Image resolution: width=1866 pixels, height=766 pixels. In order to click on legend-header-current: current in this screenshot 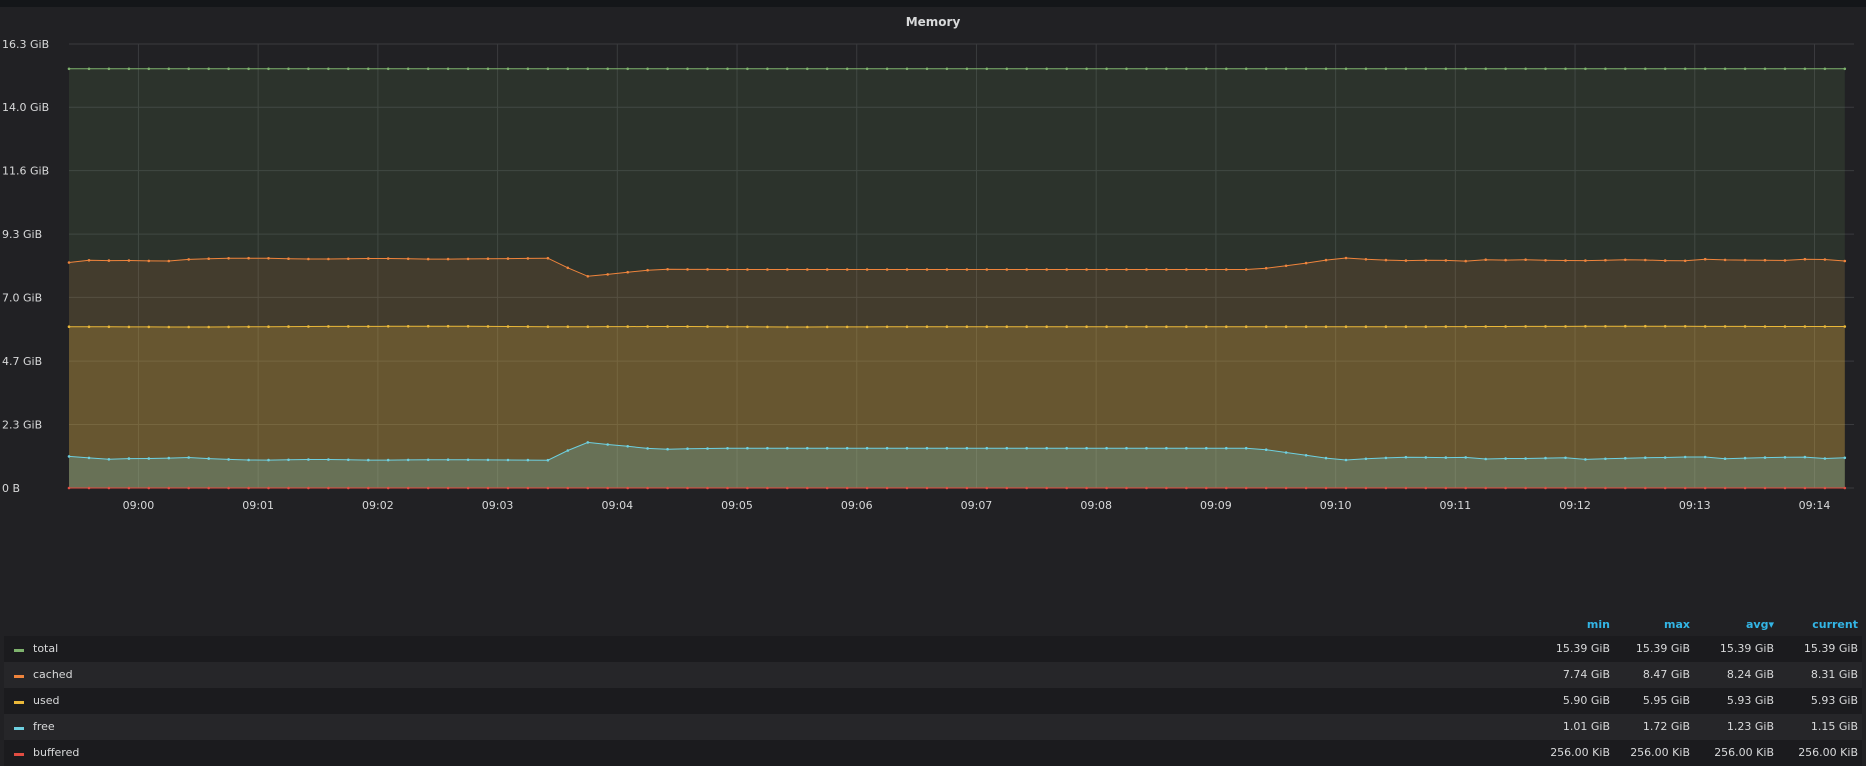, I will do `click(1835, 624)`.